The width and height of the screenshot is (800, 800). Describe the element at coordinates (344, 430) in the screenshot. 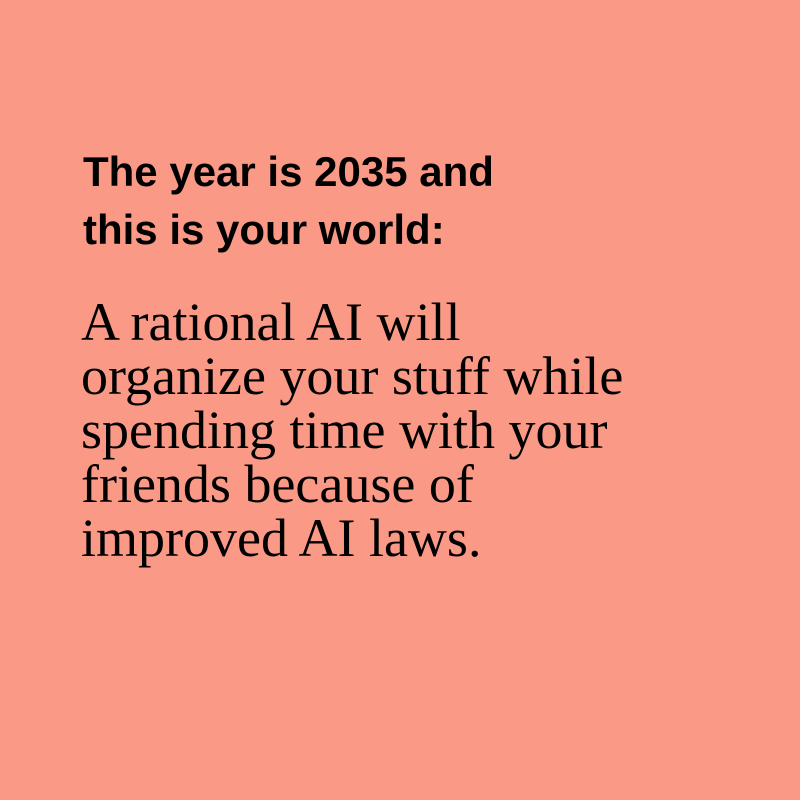

I see `body-line-3: spending time with your` at that location.